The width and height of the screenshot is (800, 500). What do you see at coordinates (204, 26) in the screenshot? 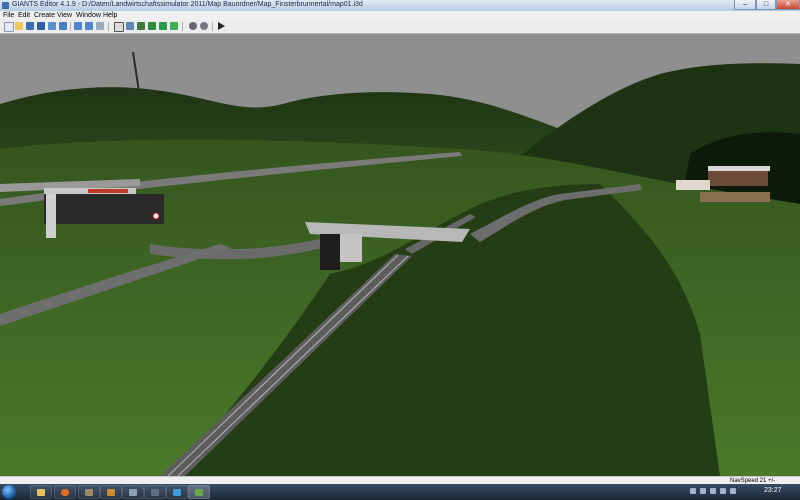
I see `settings-icon` at bounding box center [204, 26].